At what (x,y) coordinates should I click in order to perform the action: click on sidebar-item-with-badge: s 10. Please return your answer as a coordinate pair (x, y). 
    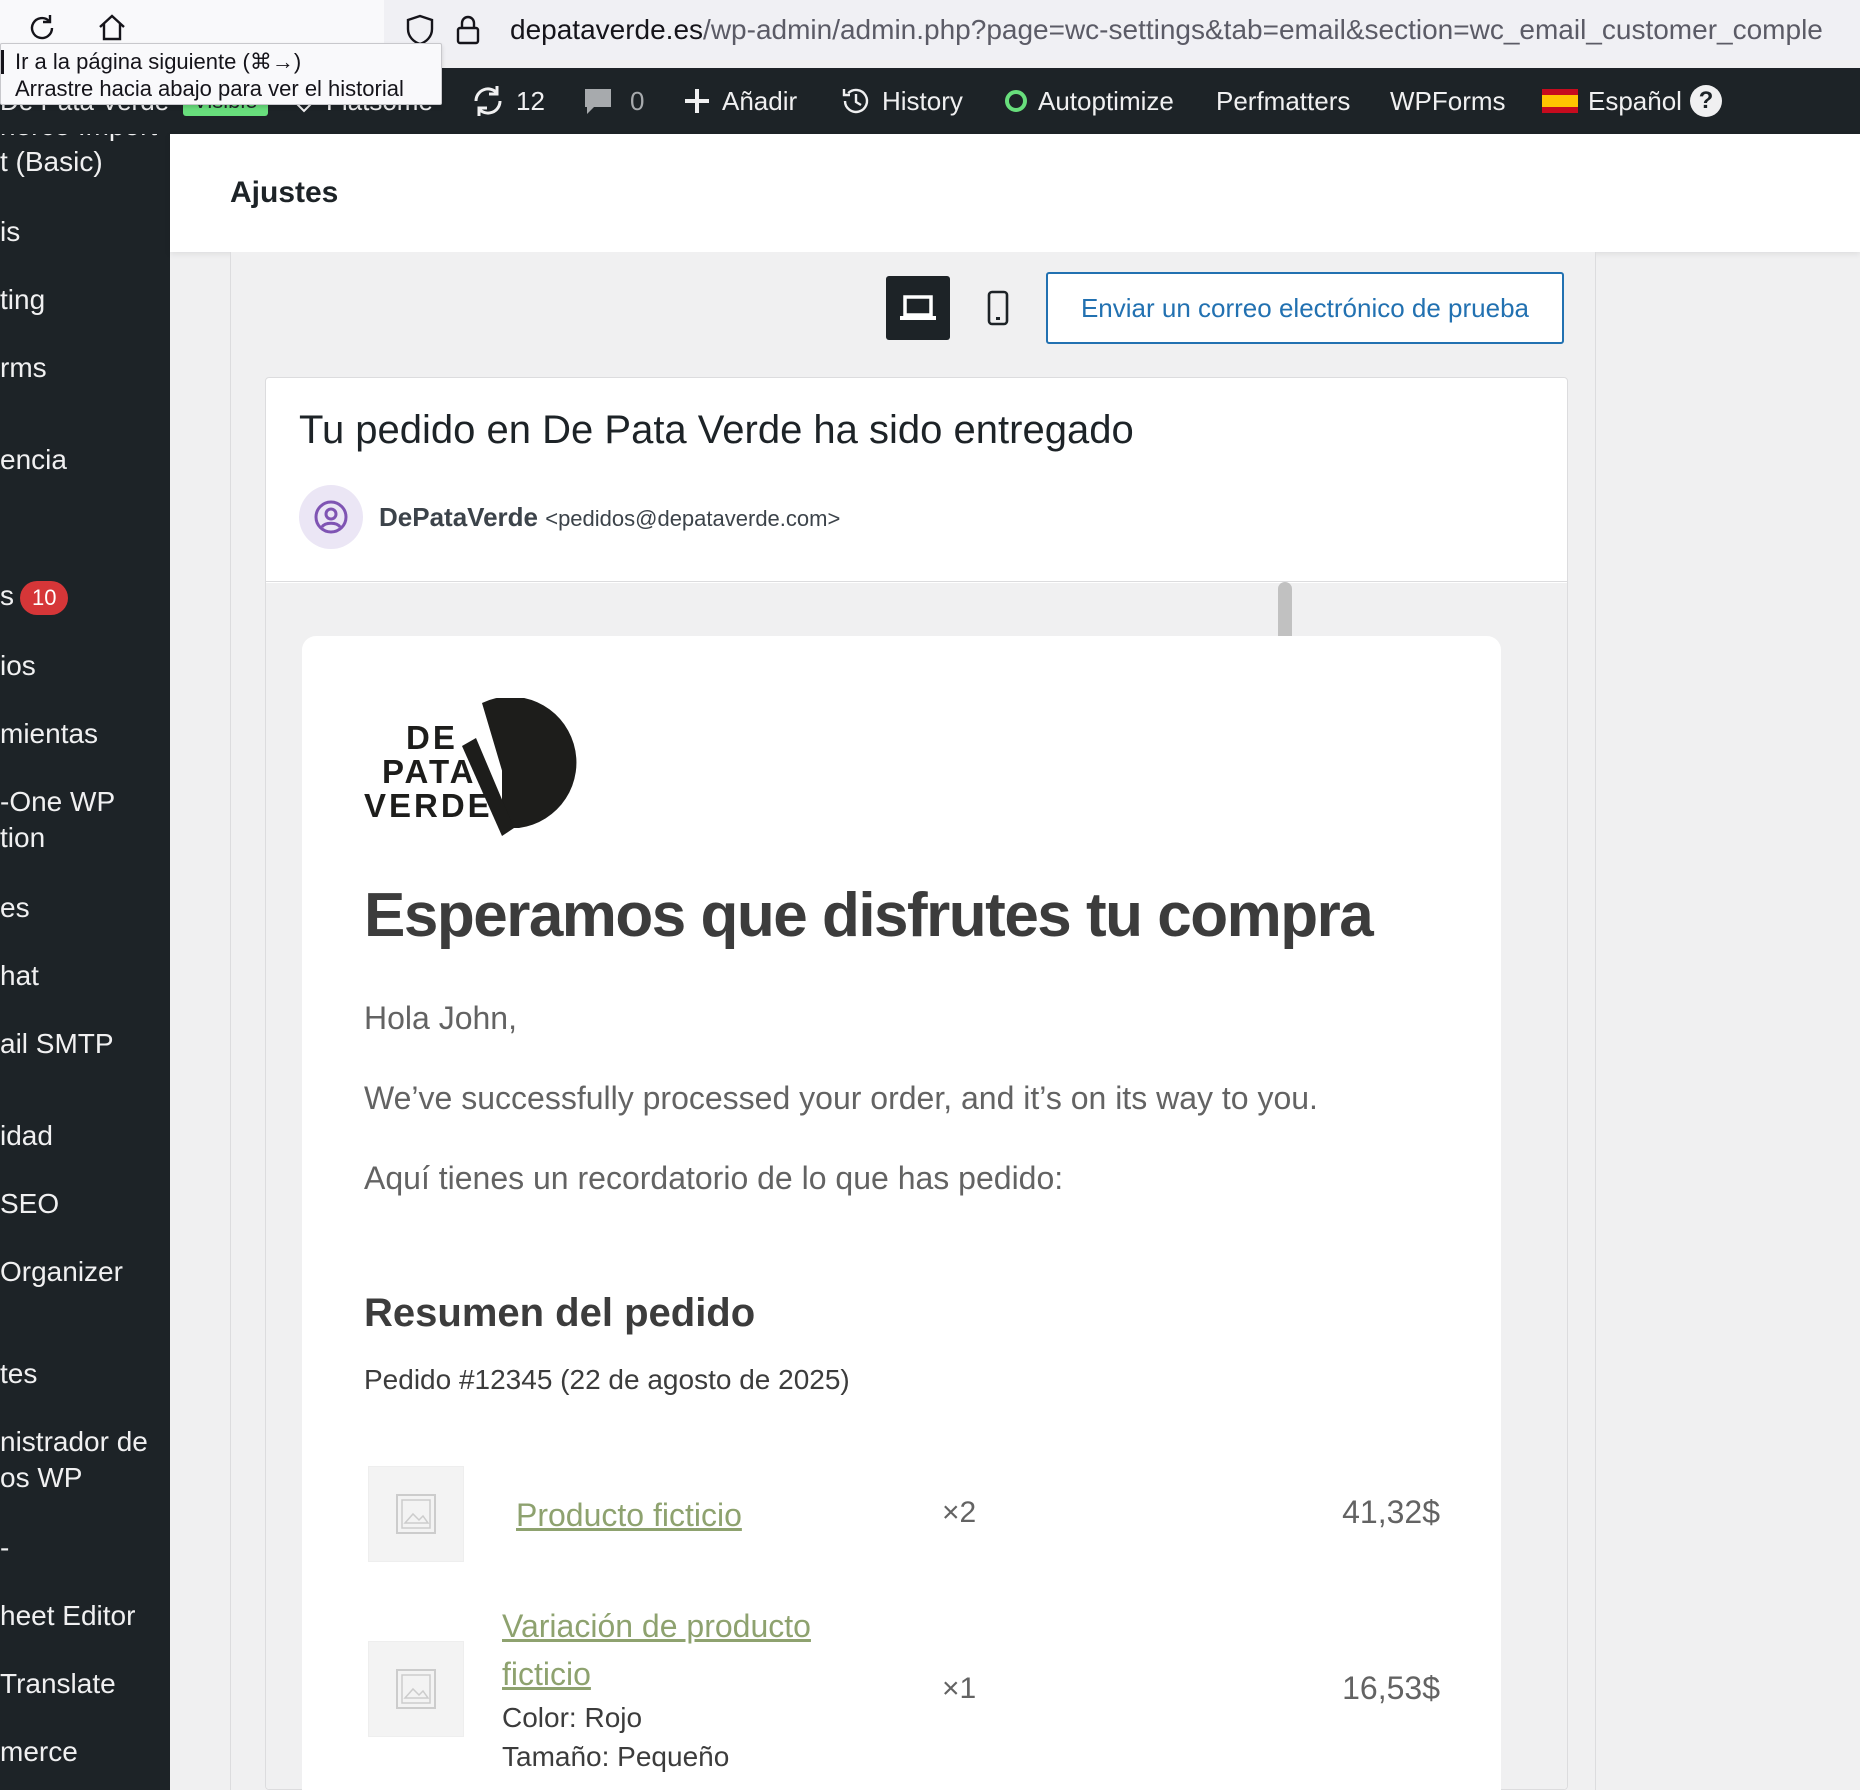
    Looking at the image, I should click on (34, 596).